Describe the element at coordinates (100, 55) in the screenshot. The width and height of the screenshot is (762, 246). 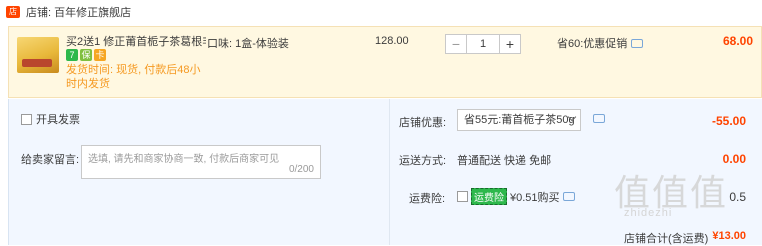
I see `card-payment-icon: 卡` at that location.